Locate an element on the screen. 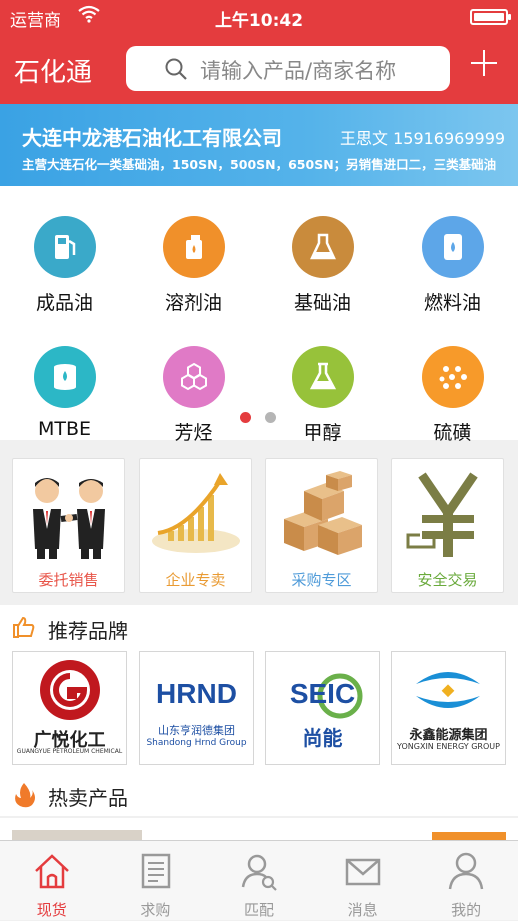  category-label: 燃料油 is located at coordinates (452, 303).